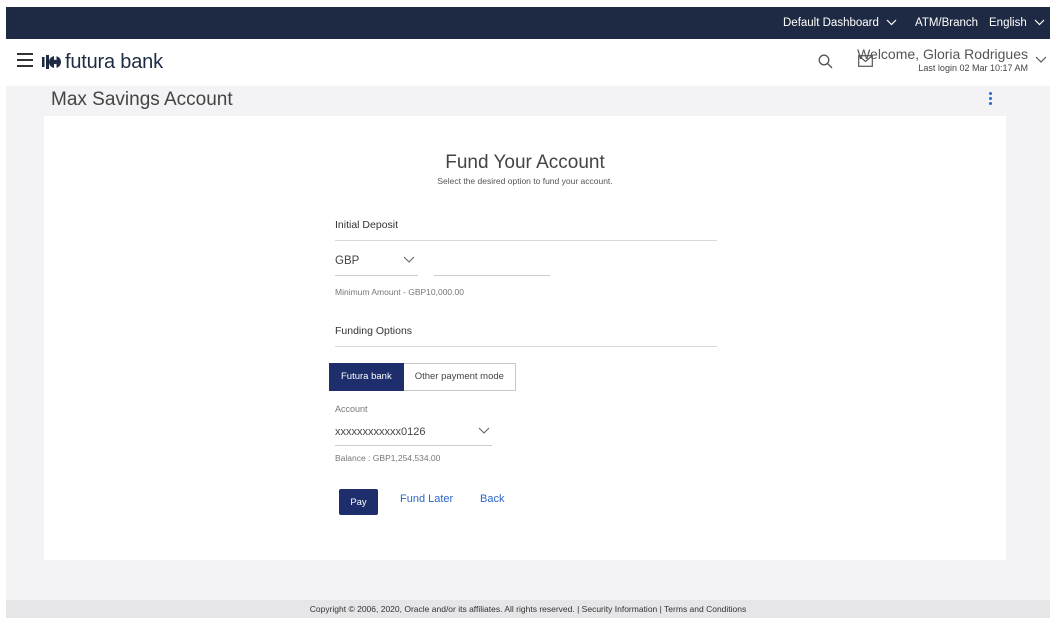 The height and width of the screenshot is (618, 1050). I want to click on currency-select: GBP, so click(376, 265).